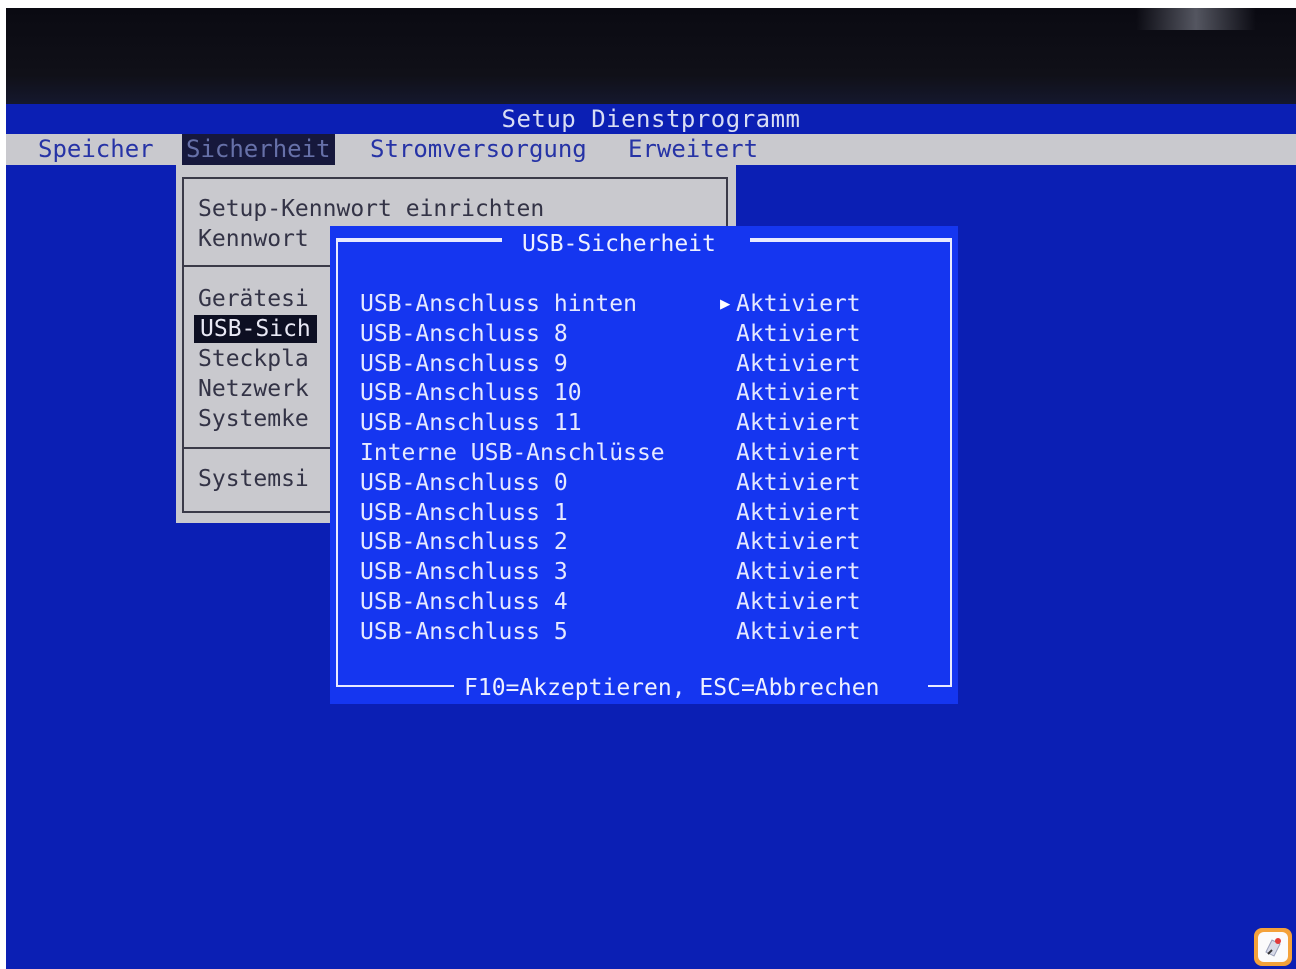 This screenshot has height=969, width=1296. Describe the element at coordinates (371, 209) in the screenshot. I see `submenu-item-setup-password: Setup-Kennwort einrichten` at that location.